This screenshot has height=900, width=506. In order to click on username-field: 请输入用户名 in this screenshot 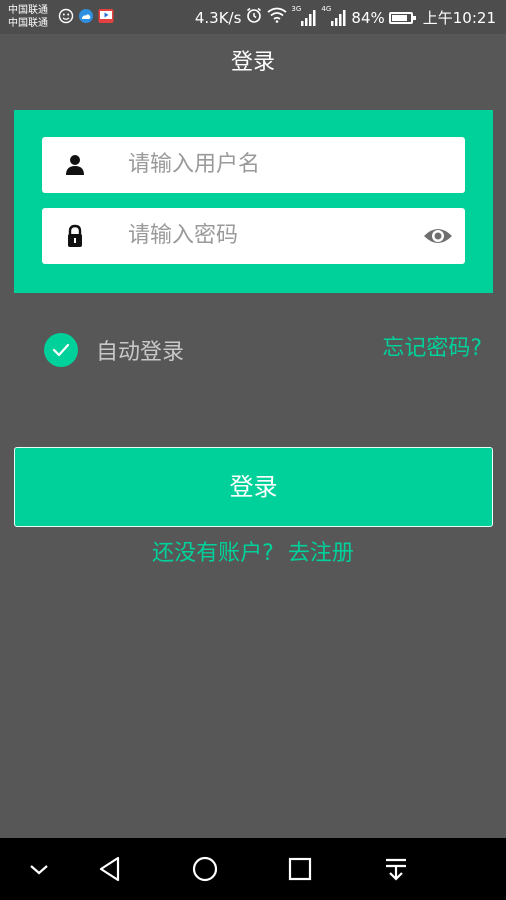, I will do `click(253, 165)`.